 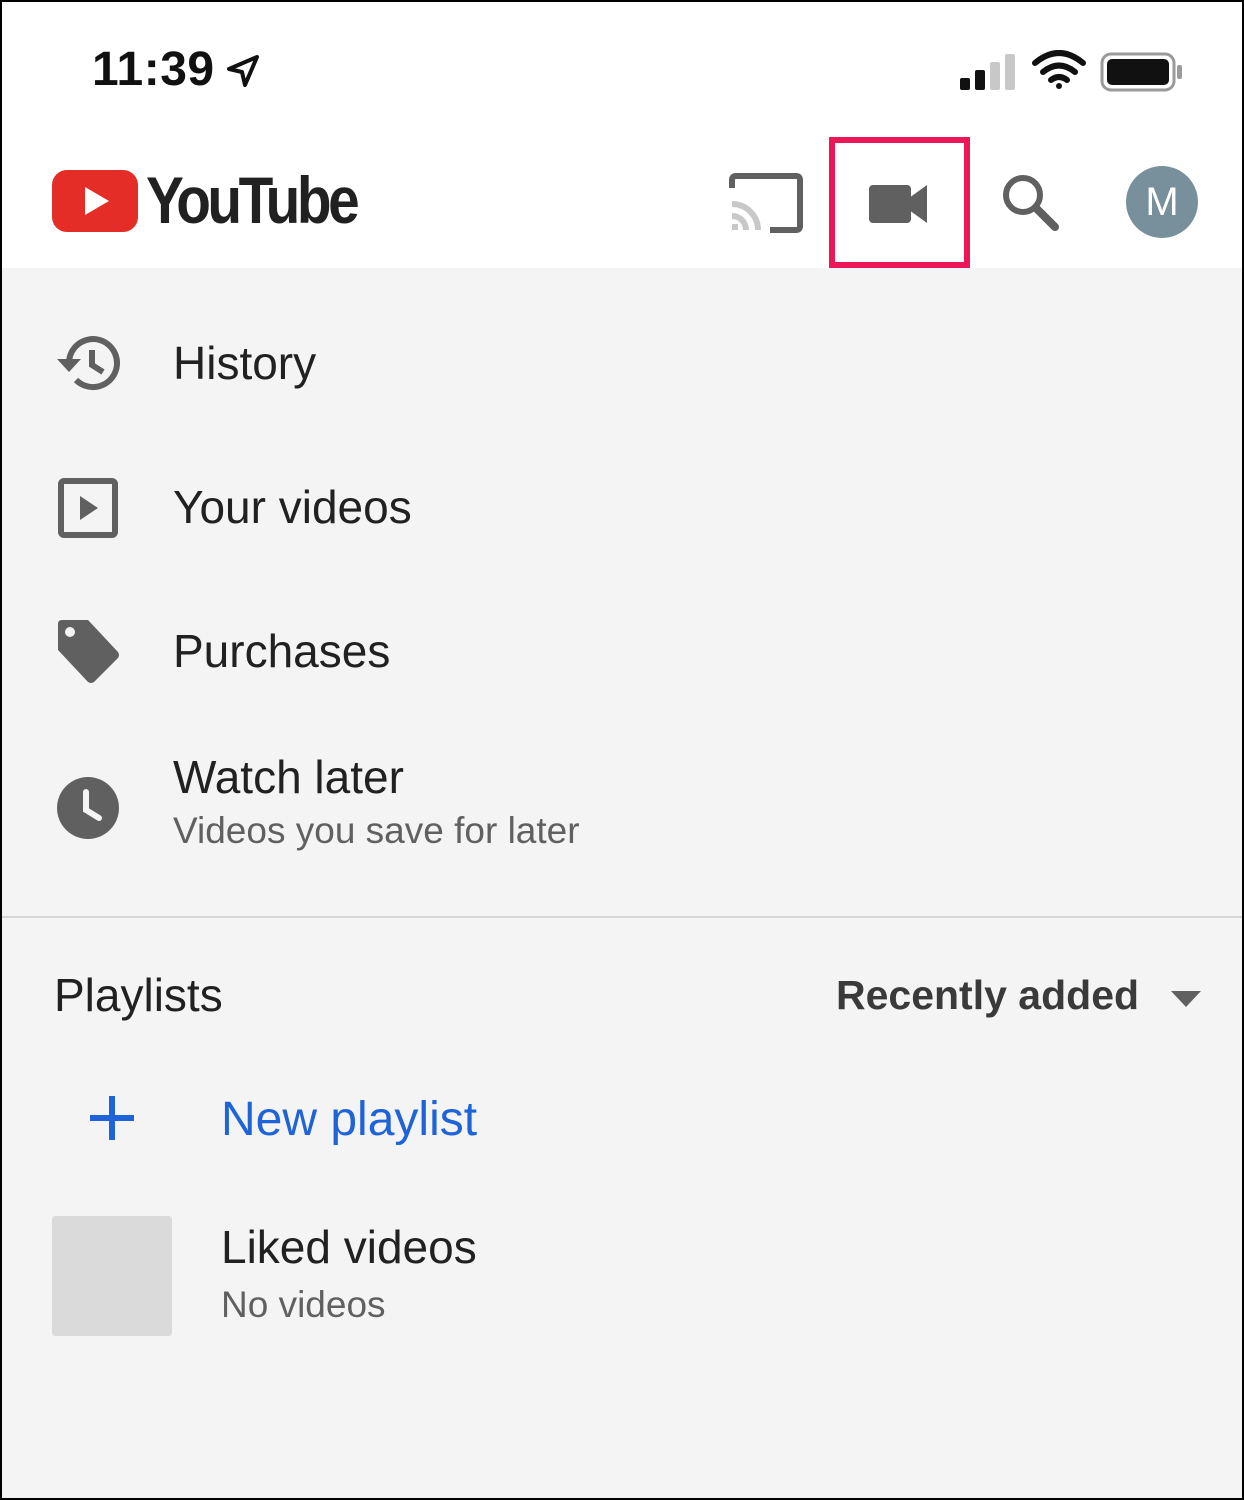 What do you see at coordinates (303, 1304) in the screenshot?
I see `playlist-subtitle: No videos` at bounding box center [303, 1304].